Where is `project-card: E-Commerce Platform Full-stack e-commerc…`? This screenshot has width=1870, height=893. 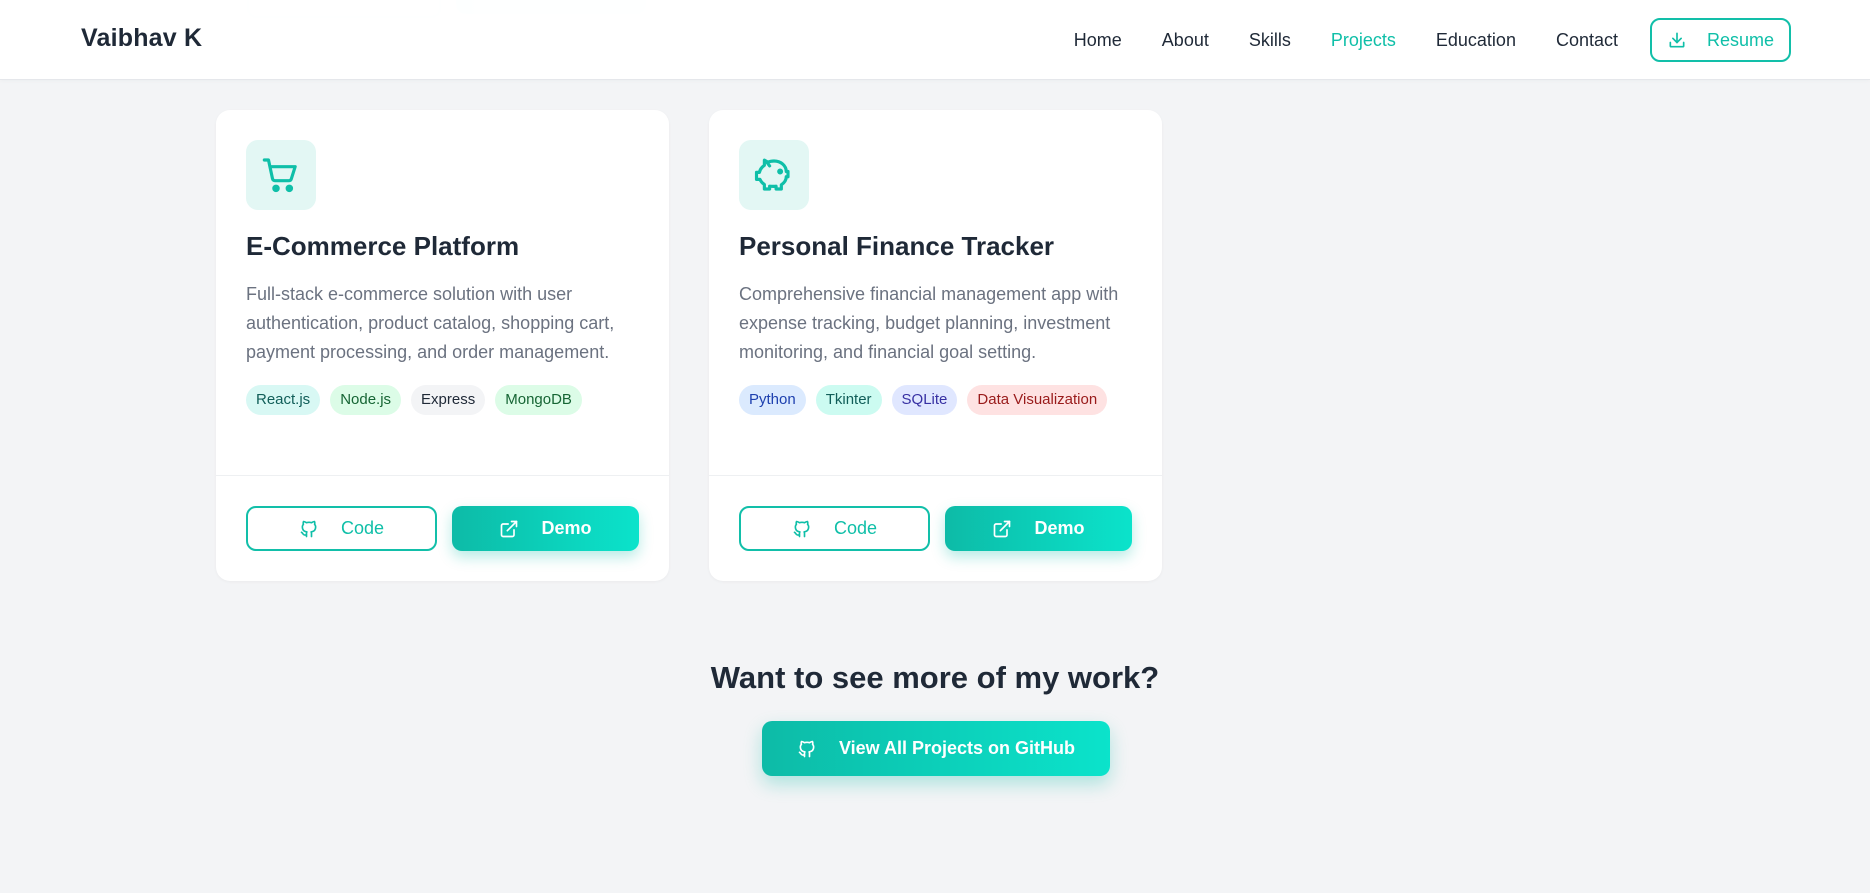 project-card: E-Commerce Platform Full-stack e-commerc… is located at coordinates (442, 345).